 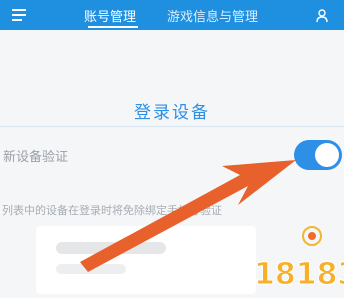 I want to click on top-bar: 账号管理 游戏信息与管理, so click(x=172, y=15).